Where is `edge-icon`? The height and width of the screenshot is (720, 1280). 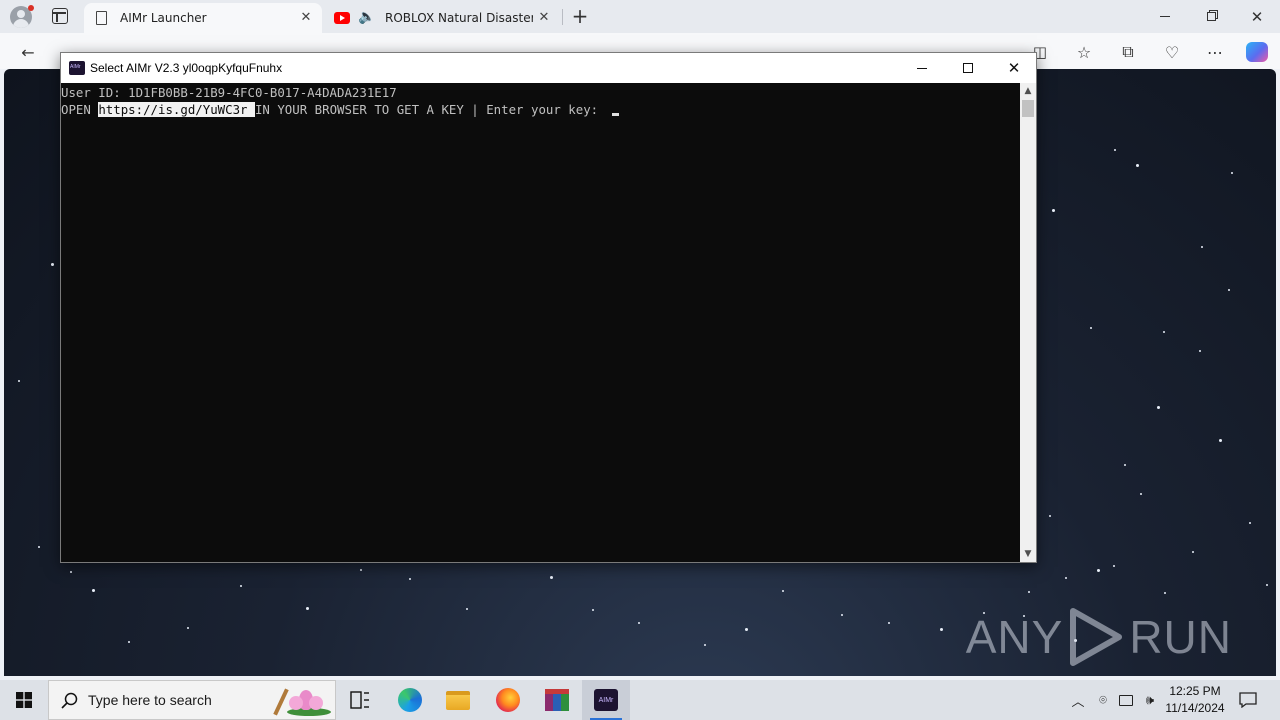
edge-icon is located at coordinates (410, 700).